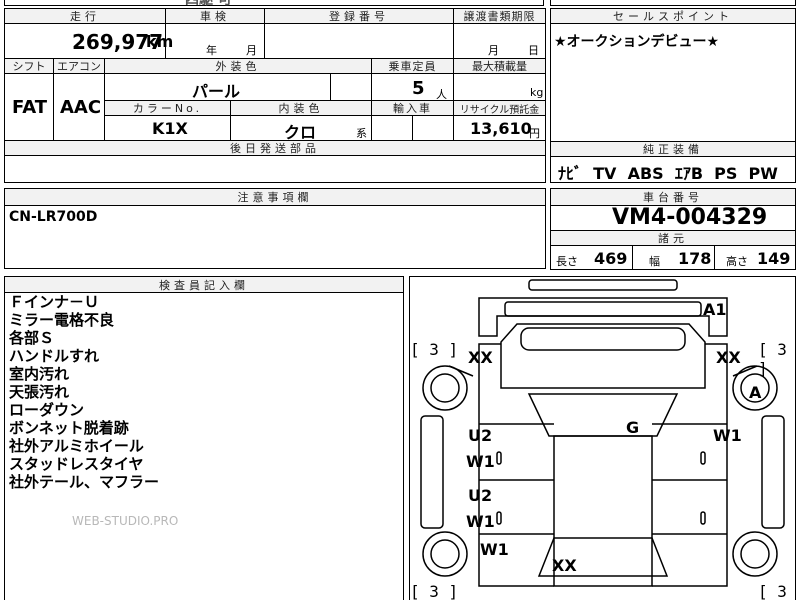 This screenshot has width=800, height=600. What do you see at coordinates (755, 392) in the screenshot?
I see `wheel-fr-label: A` at bounding box center [755, 392].